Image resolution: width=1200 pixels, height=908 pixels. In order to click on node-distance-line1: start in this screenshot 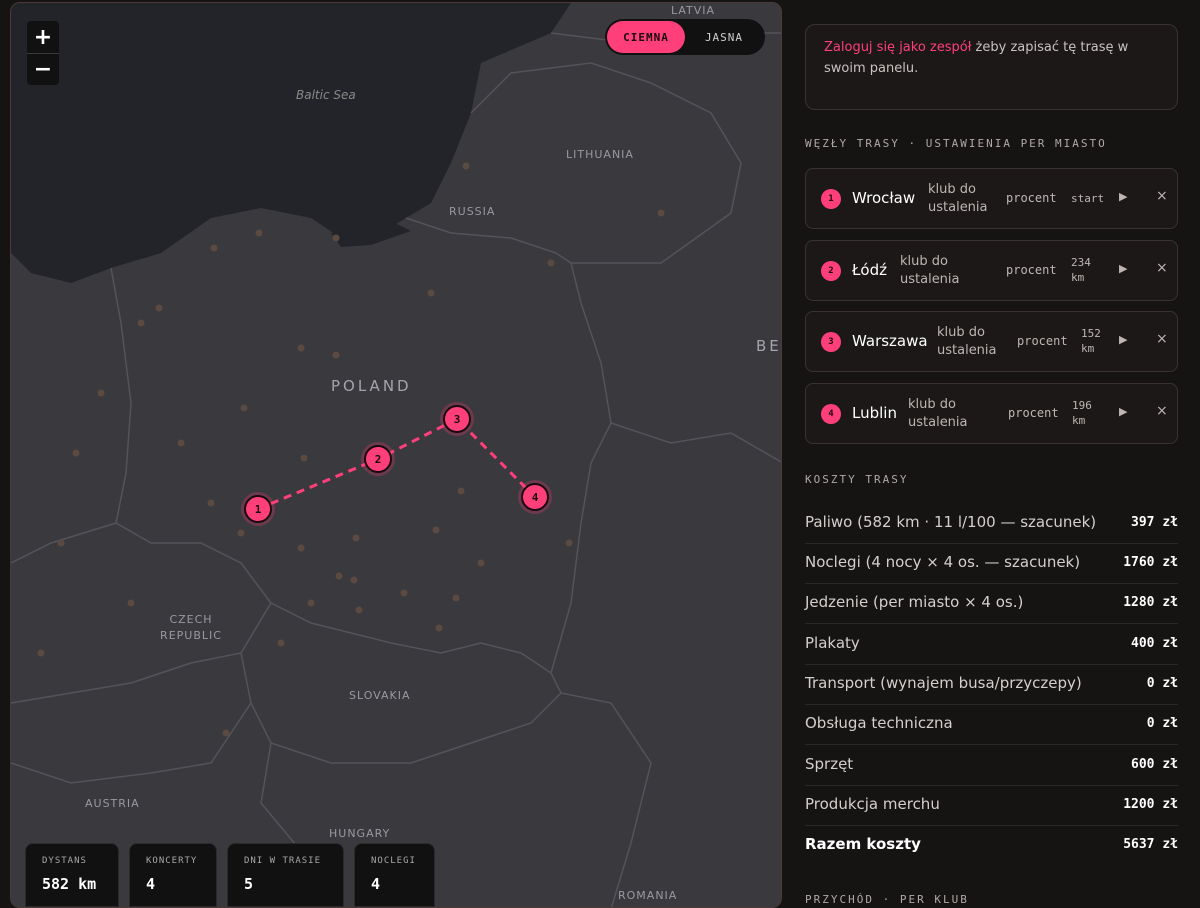, I will do `click(1088, 198)`.